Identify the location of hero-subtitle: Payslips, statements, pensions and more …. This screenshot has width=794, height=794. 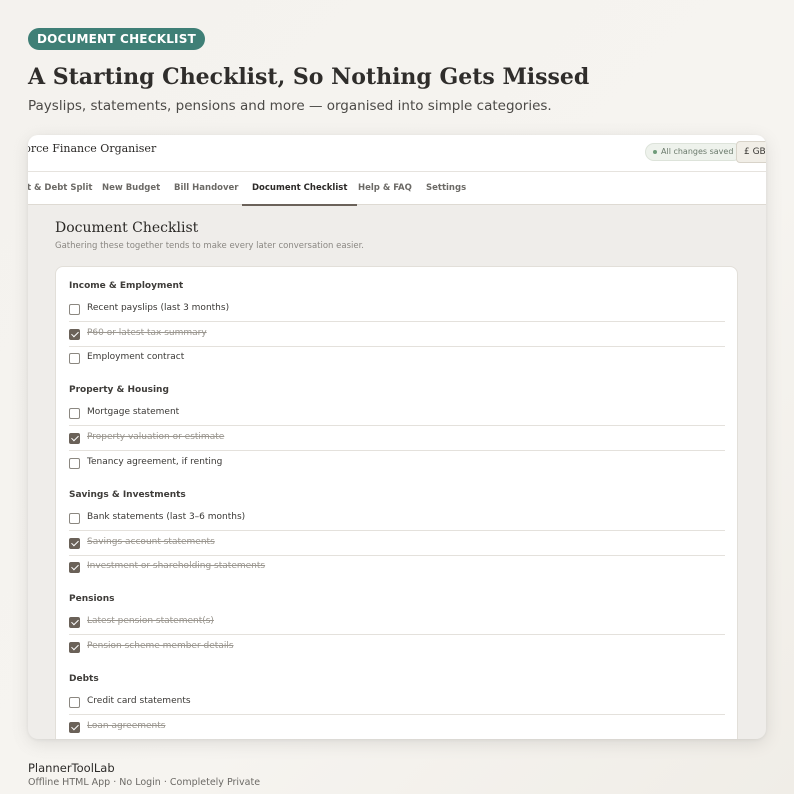
(290, 106).